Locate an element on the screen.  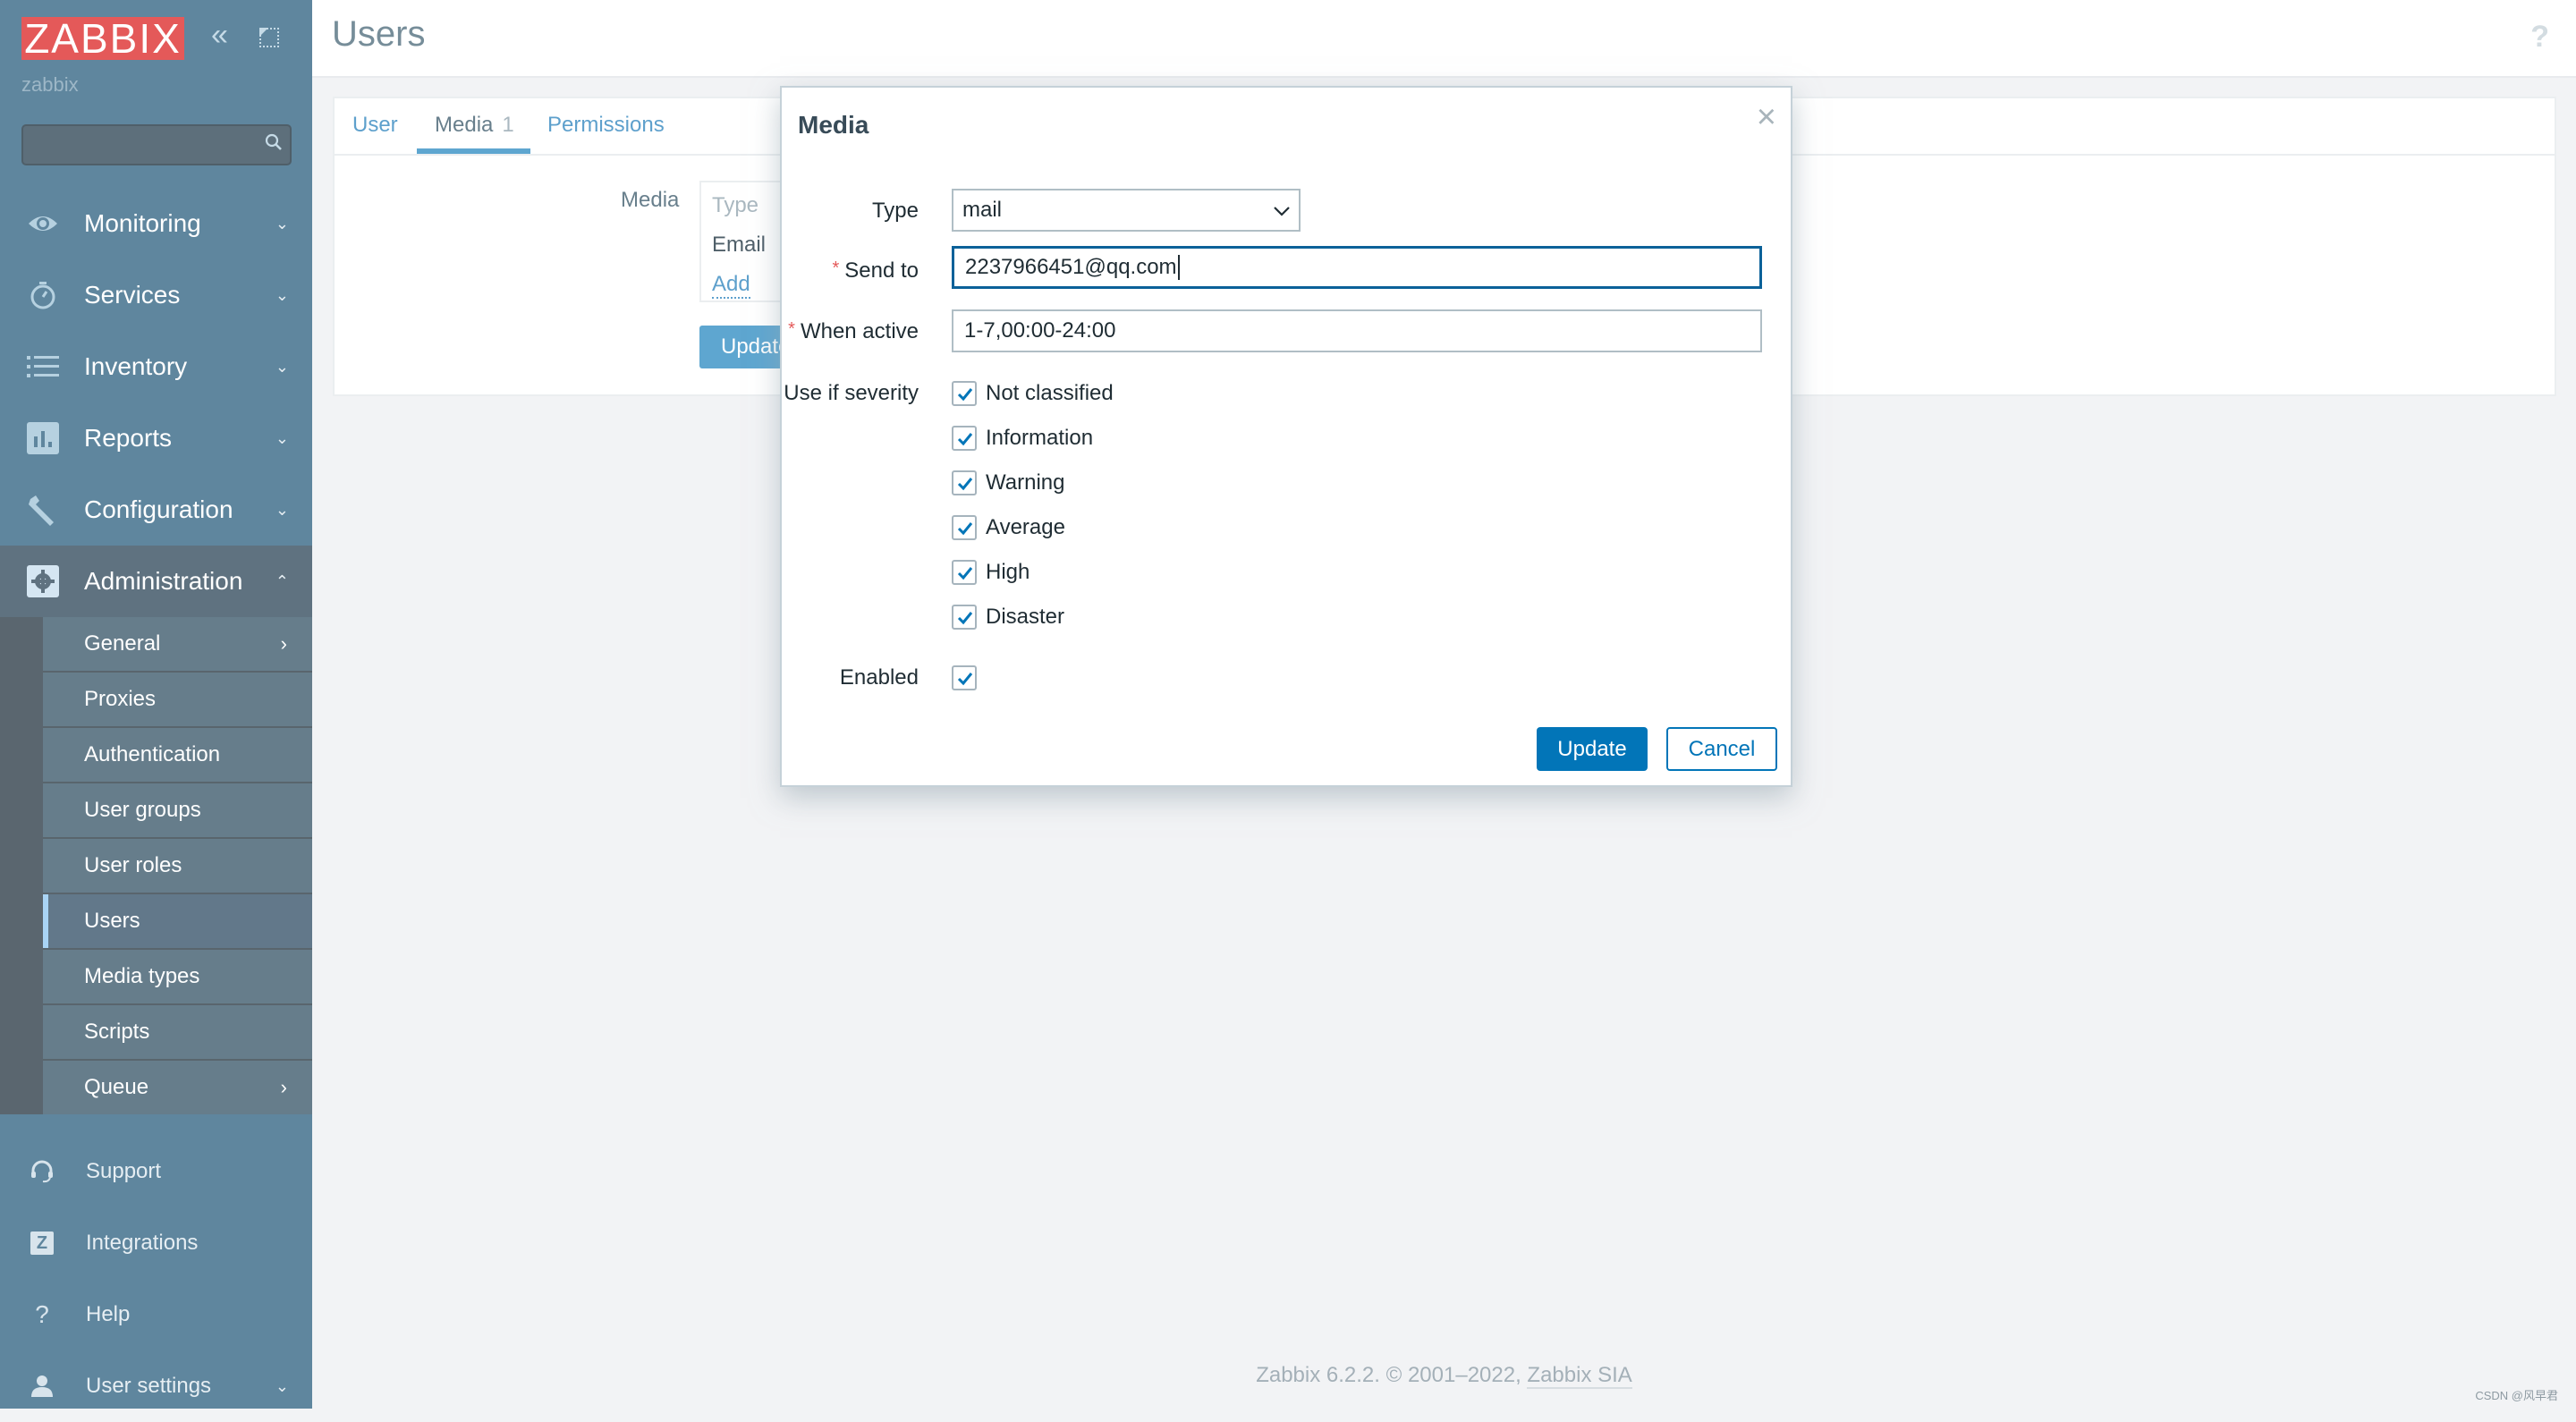
search-icon is located at coordinates (274, 142).